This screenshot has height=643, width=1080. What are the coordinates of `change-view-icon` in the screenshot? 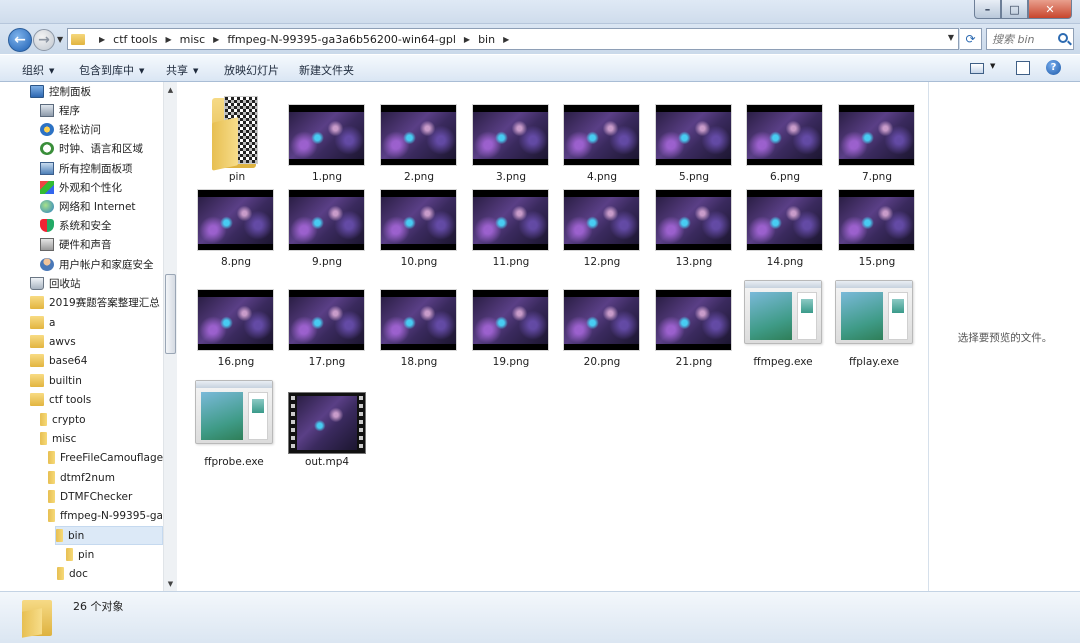 It's located at (977, 68).